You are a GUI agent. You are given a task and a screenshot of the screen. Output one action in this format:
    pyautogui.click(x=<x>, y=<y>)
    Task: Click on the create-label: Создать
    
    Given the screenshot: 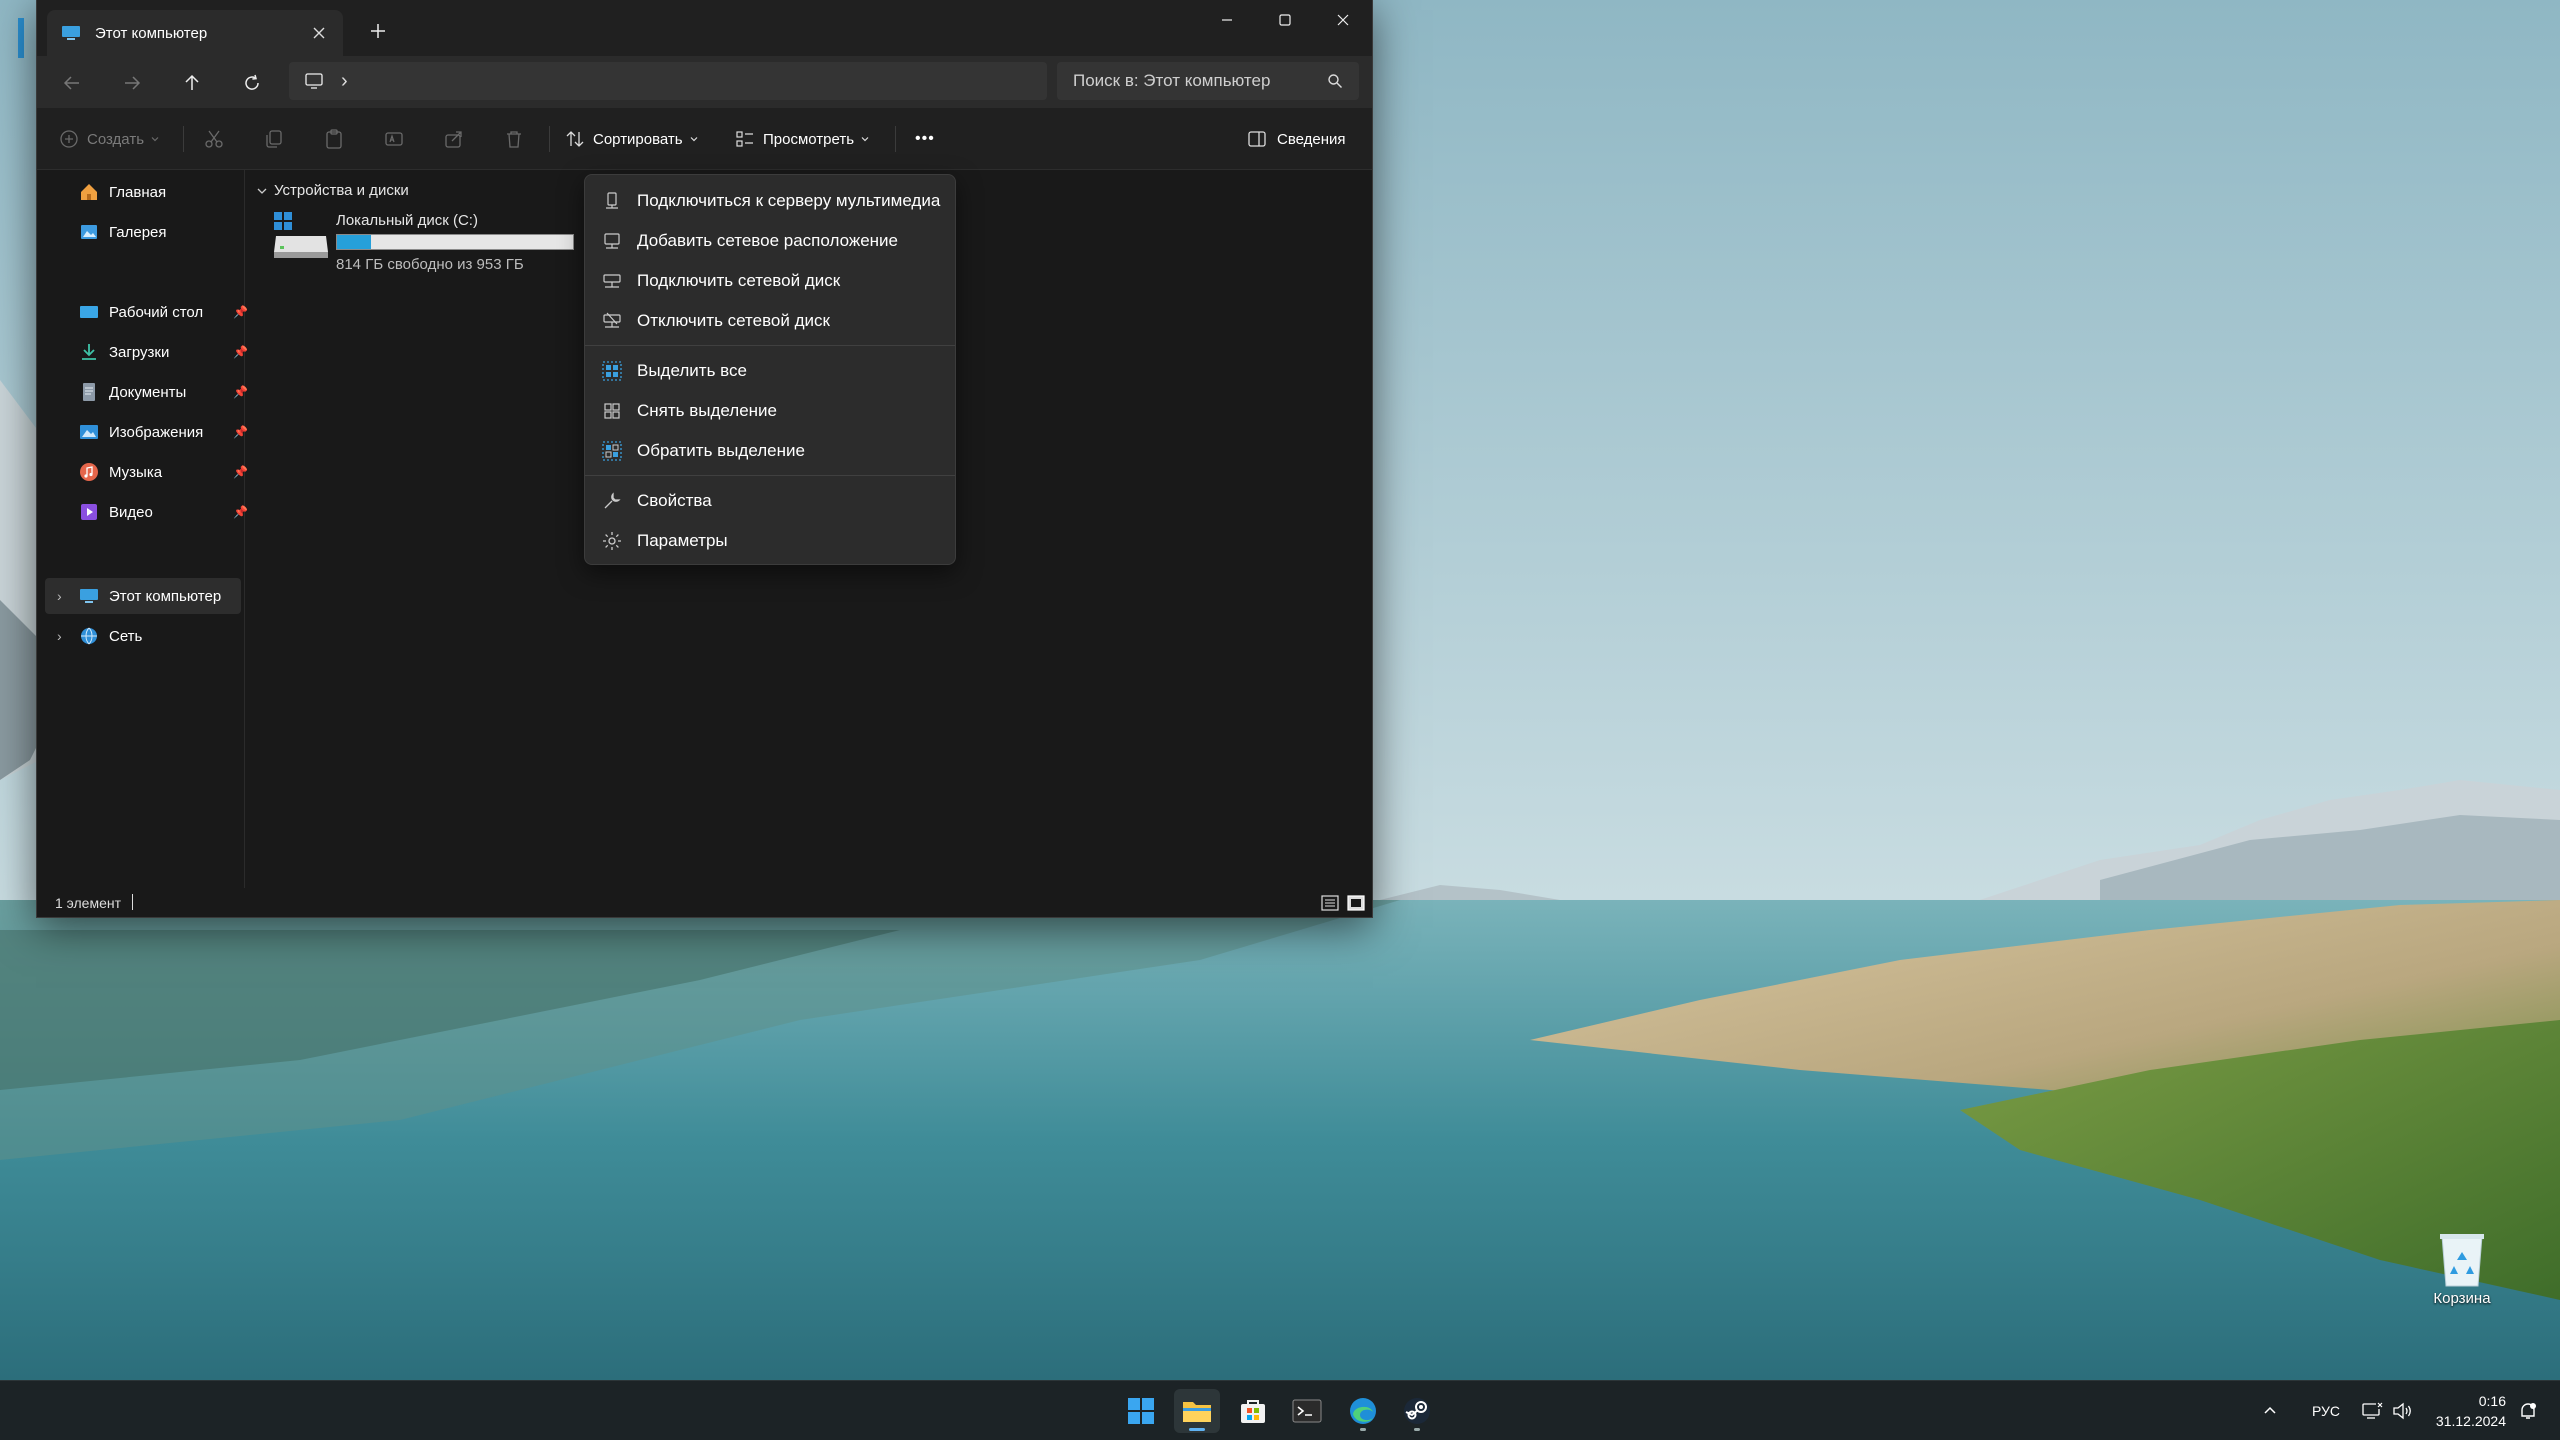 What is the action you would take?
    pyautogui.click(x=116, y=139)
    